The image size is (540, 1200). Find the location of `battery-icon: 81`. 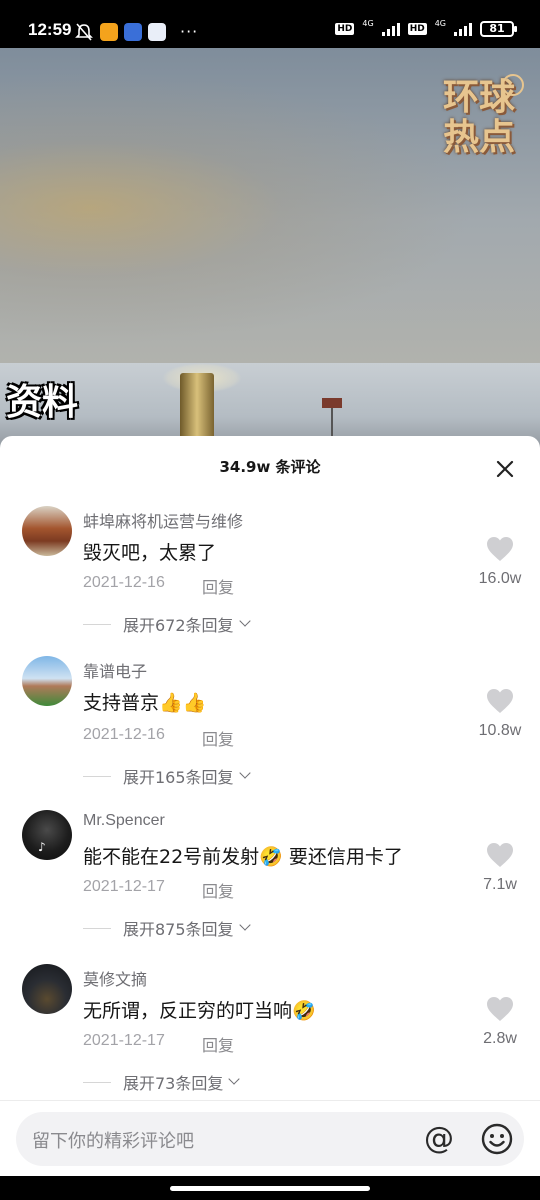

battery-icon: 81 is located at coordinates (498, 29).